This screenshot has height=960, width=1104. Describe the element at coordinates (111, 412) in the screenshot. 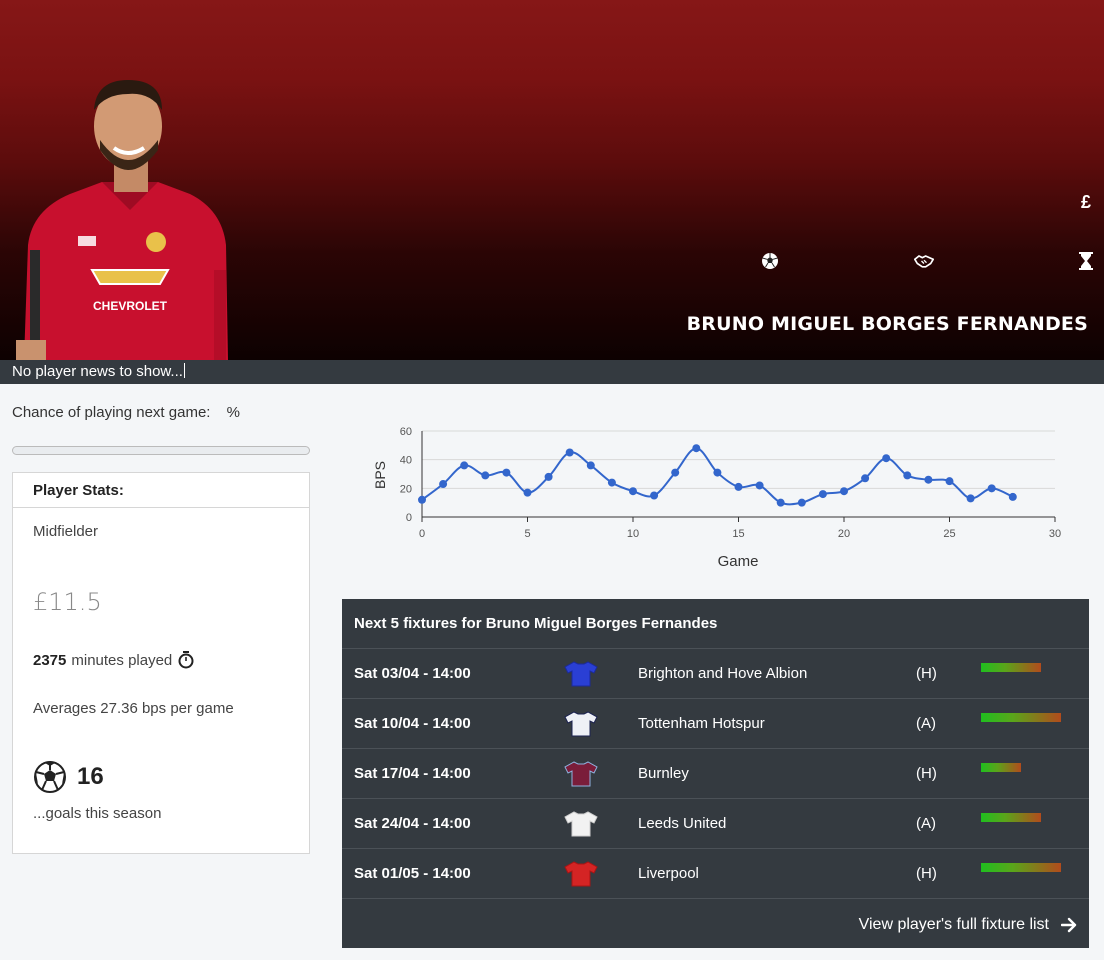

I see `chance-label: Chance of playing next game:` at that location.